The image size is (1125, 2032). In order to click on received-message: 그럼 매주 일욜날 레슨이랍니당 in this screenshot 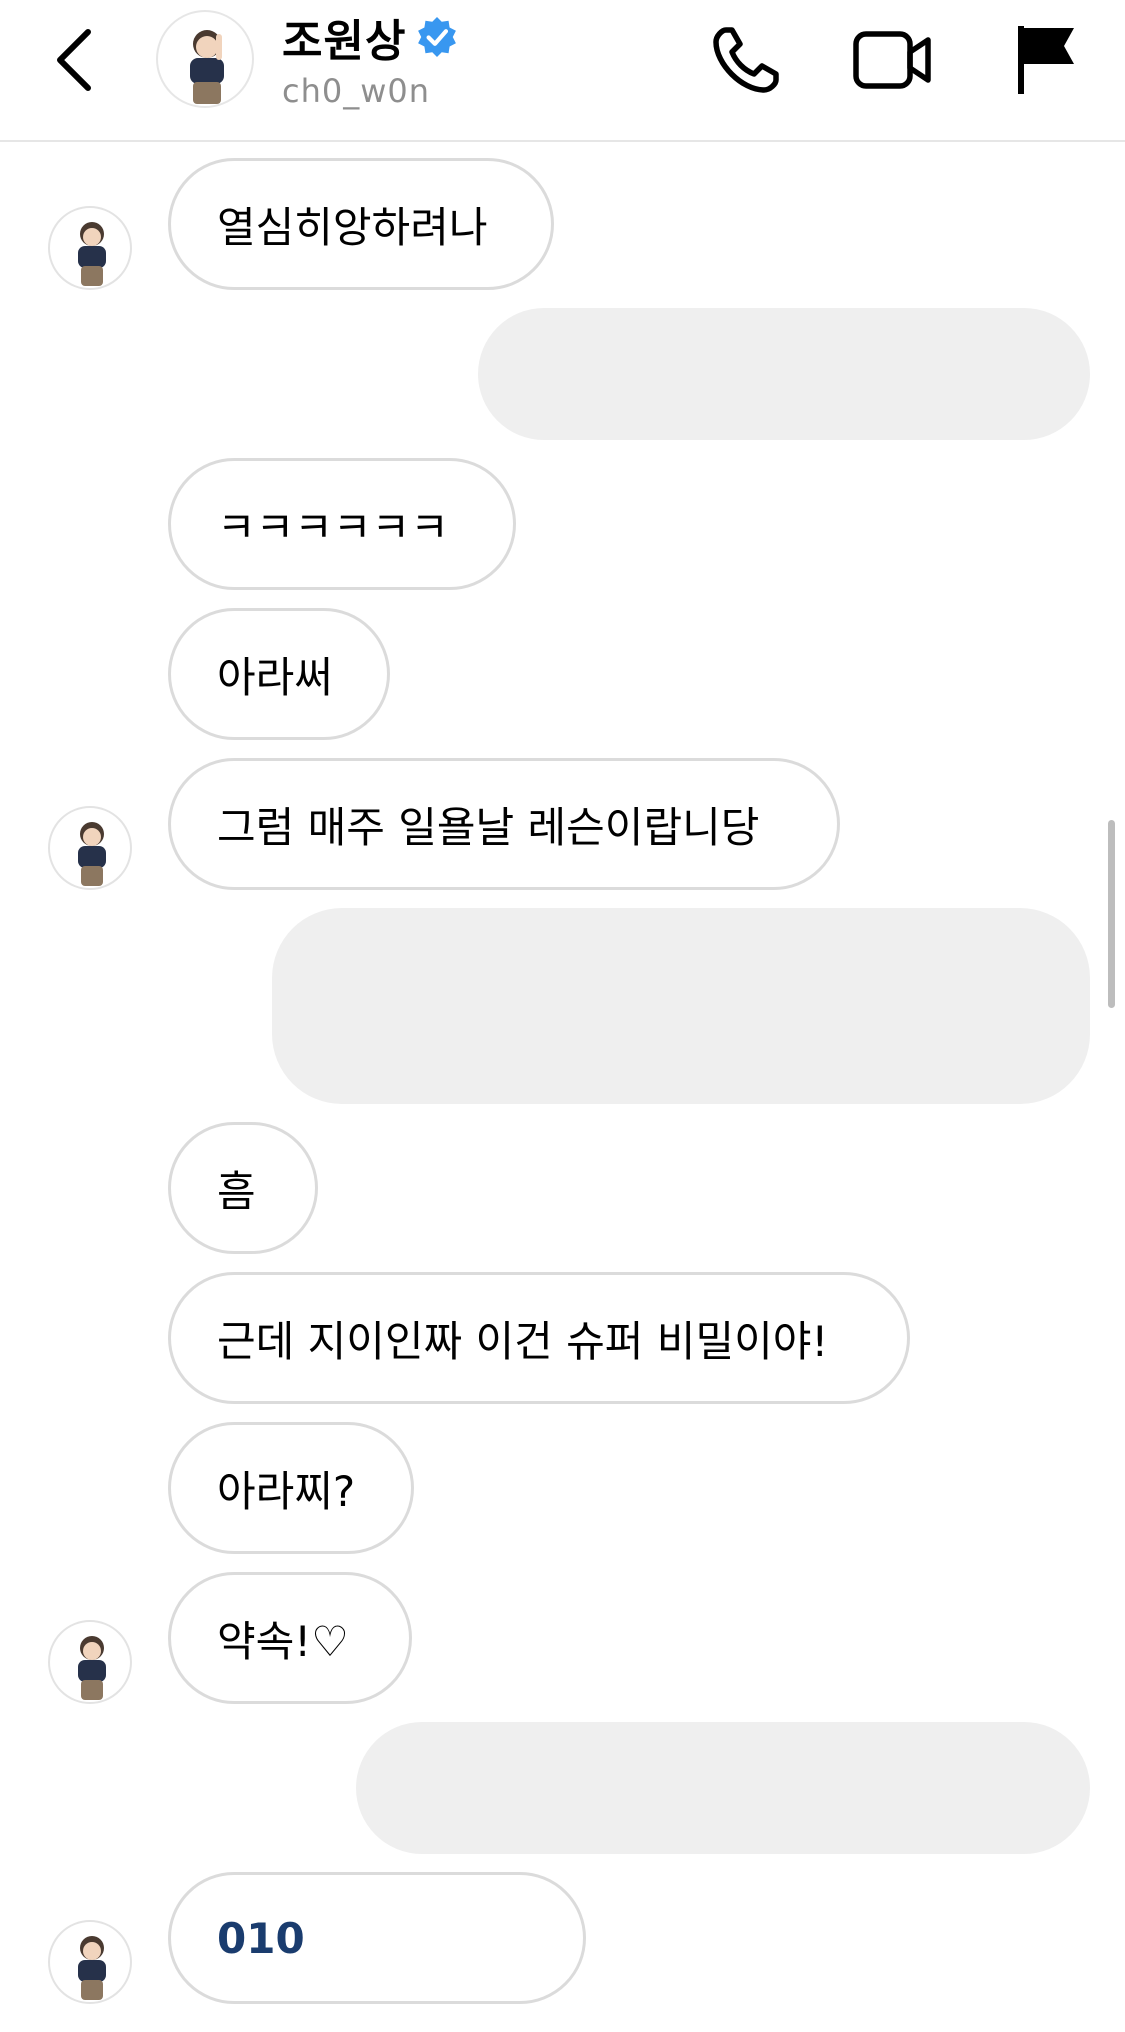, I will do `click(504, 824)`.